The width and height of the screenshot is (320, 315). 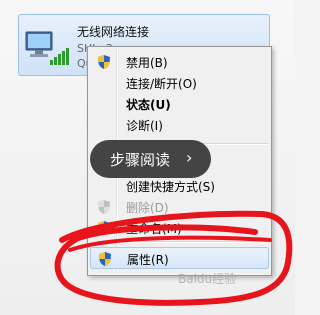 What do you see at coordinates (154, 229) in the screenshot?
I see `menu-label: 重命名(M)` at bounding box center [154, 229].